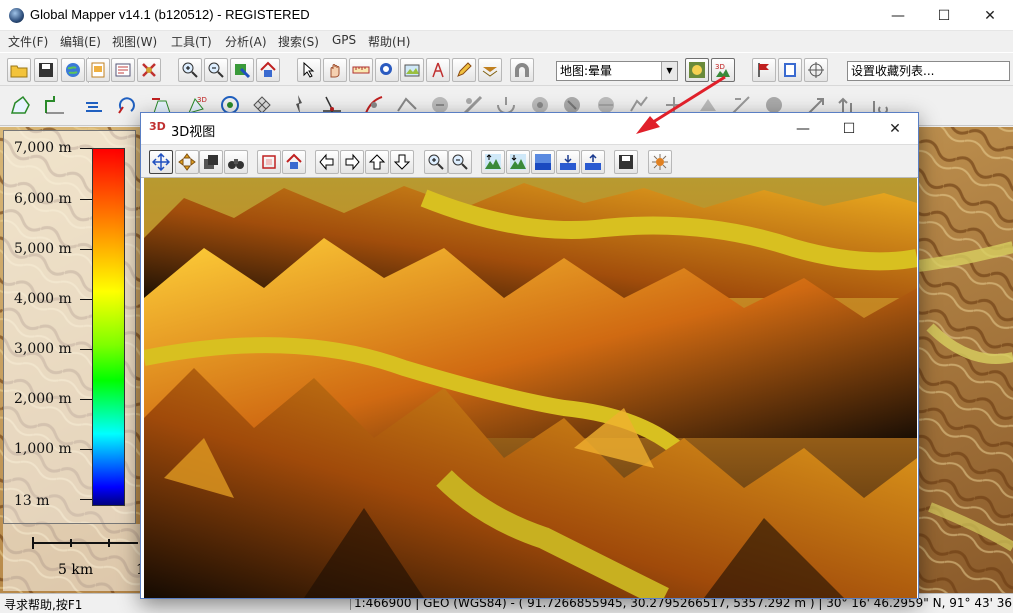 The image size is (1013, 613). Describe the element at coordinates (94, 105) in the screenshot. I see `edit-vertex-icon` at that location.